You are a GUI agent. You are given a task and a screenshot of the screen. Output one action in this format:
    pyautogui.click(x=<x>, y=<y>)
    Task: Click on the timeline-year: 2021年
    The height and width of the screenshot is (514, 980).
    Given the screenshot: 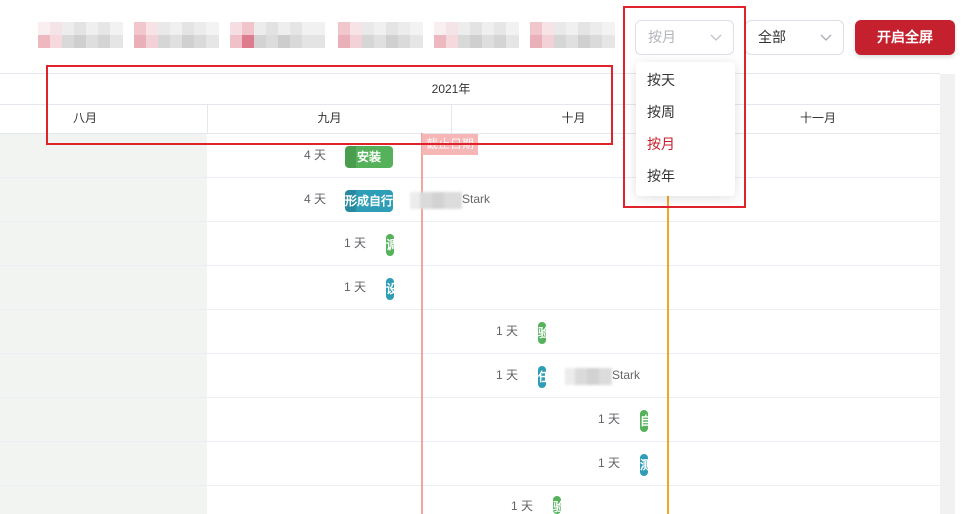 What is the action you would take?
    pyautogui.click(x=451, y=89)
    